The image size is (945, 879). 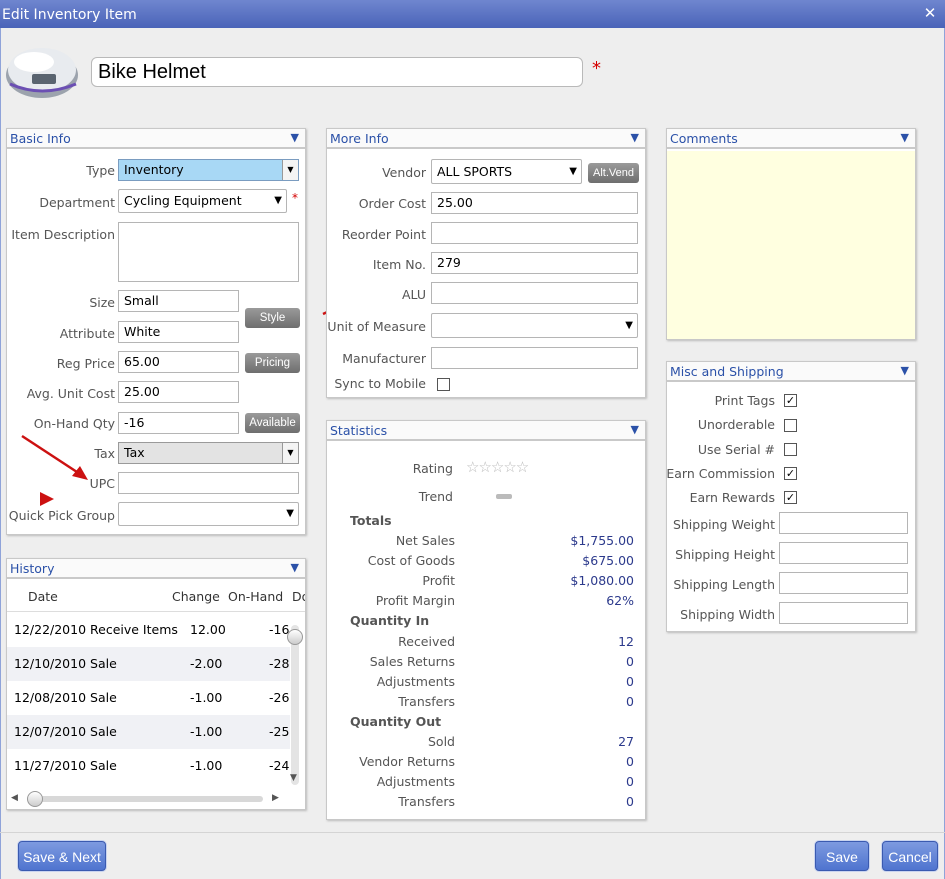 I want to click on ship-weight-input, so click(x=843, y=523).